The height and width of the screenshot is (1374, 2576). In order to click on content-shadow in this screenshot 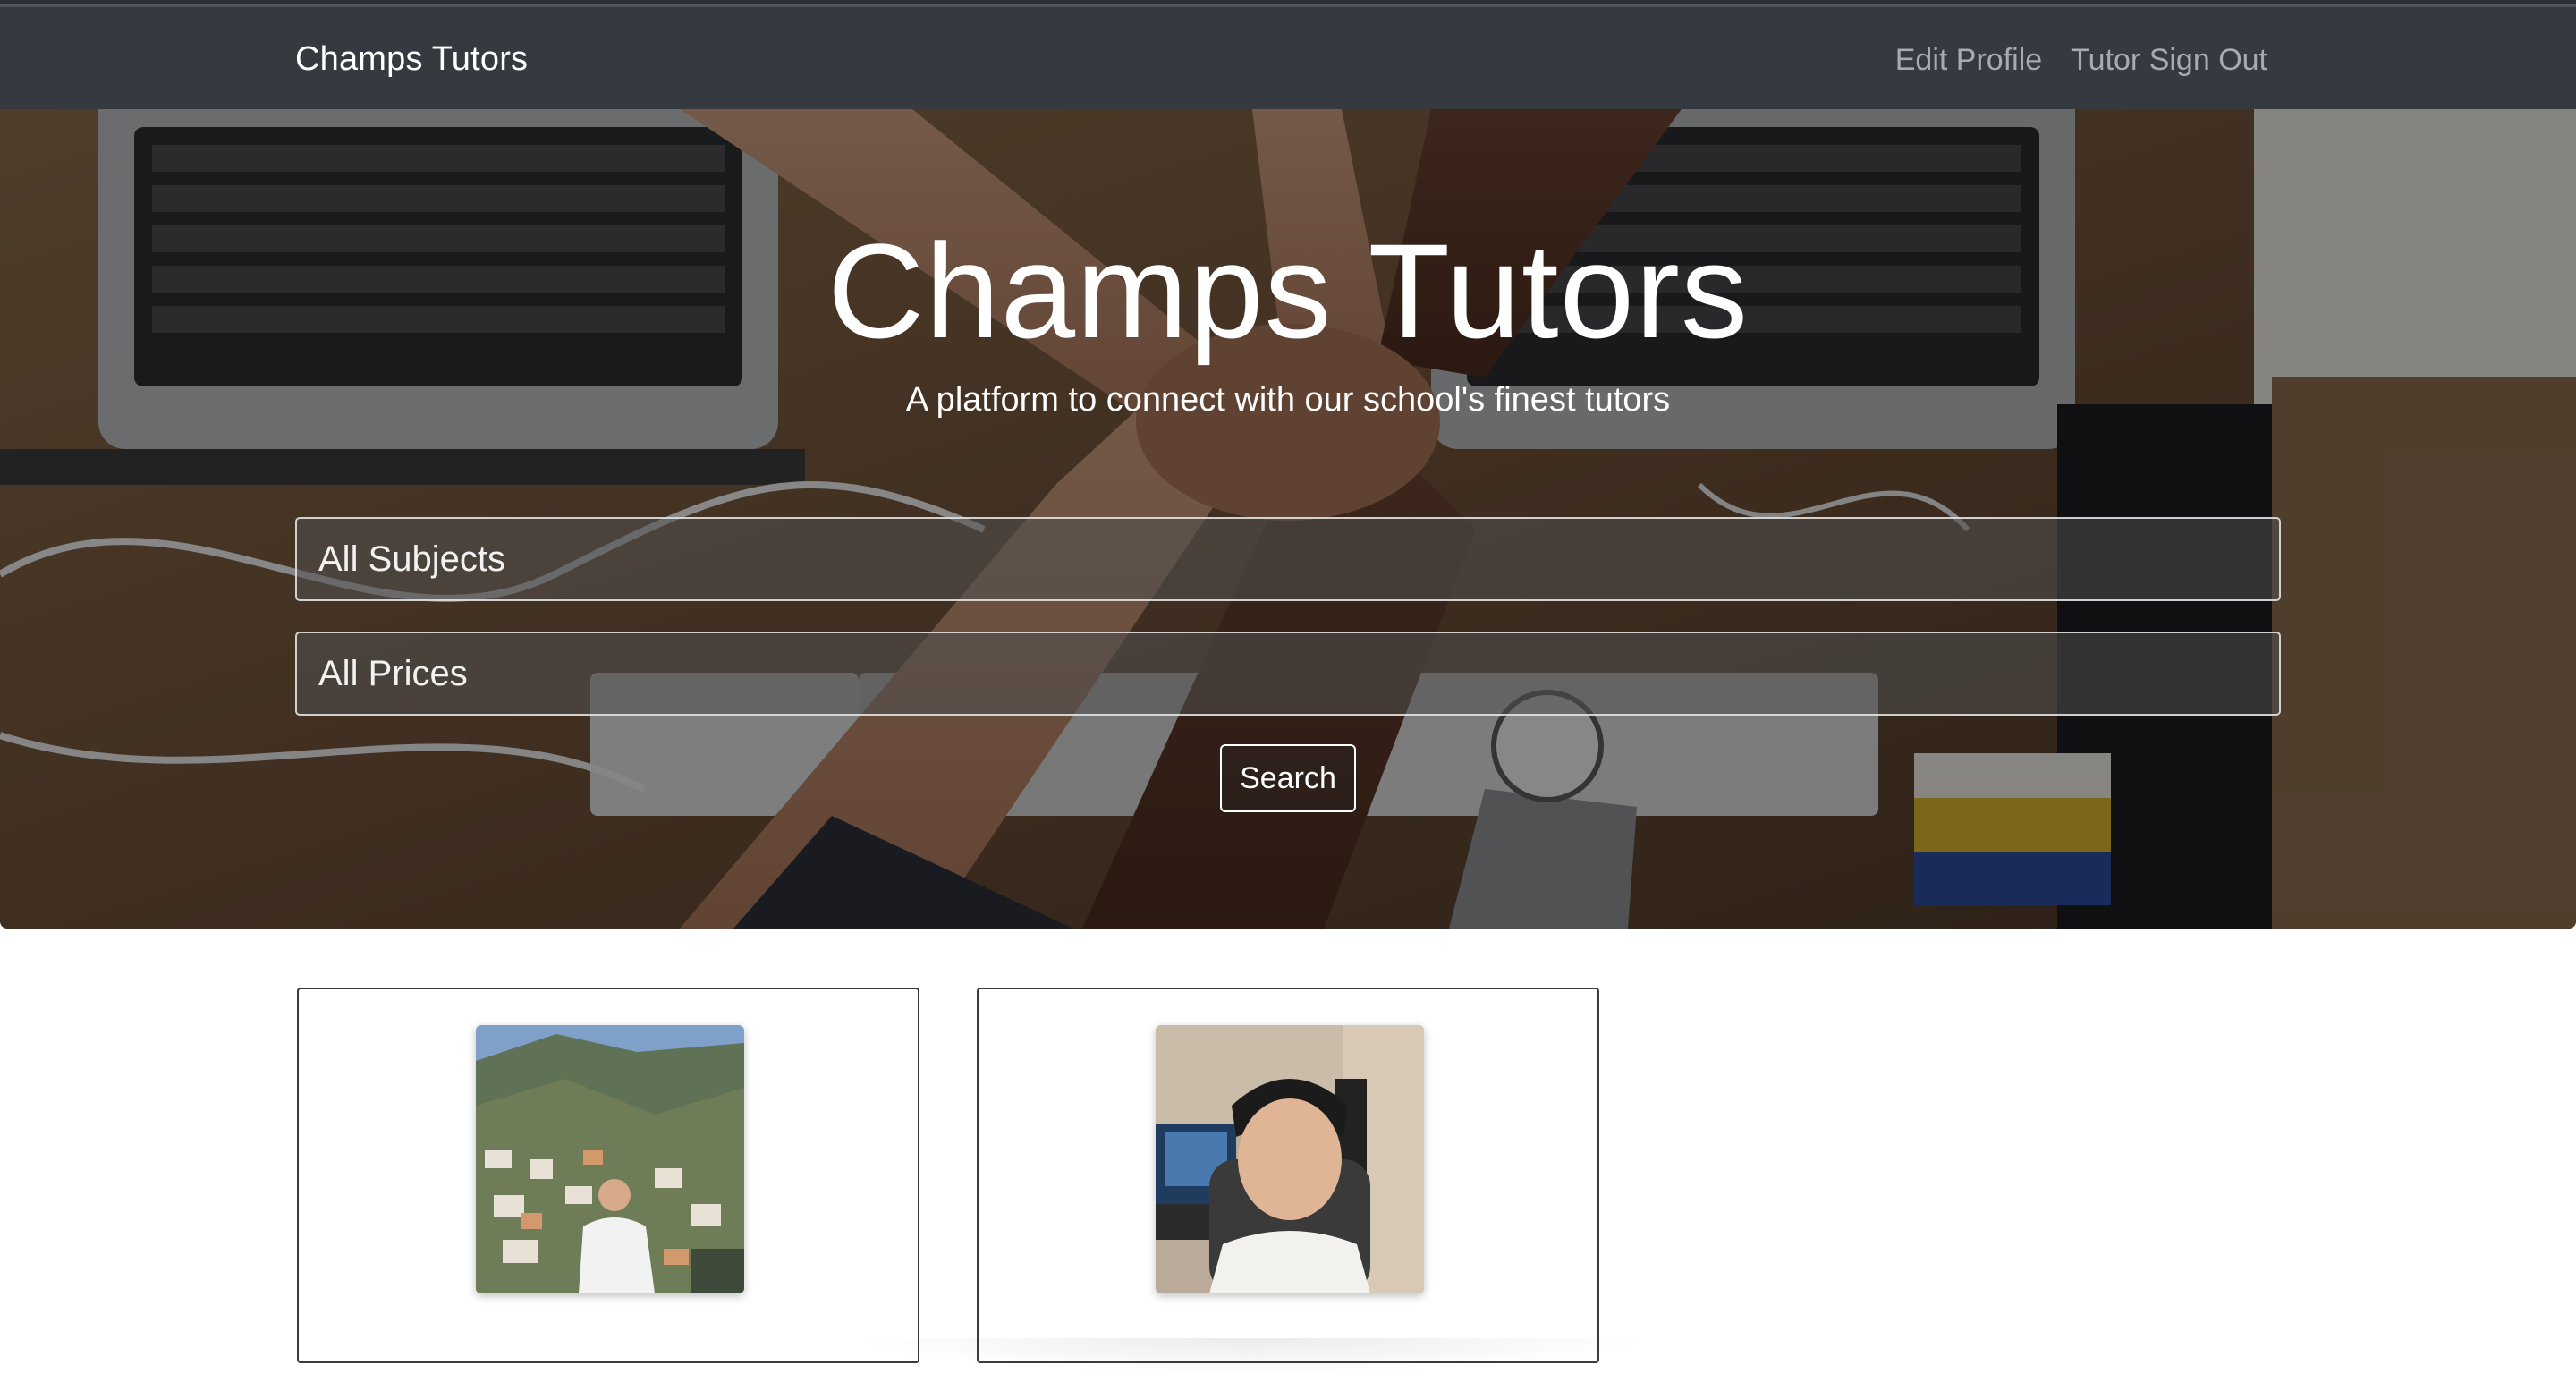, I will do `click(1252, 1356)`.